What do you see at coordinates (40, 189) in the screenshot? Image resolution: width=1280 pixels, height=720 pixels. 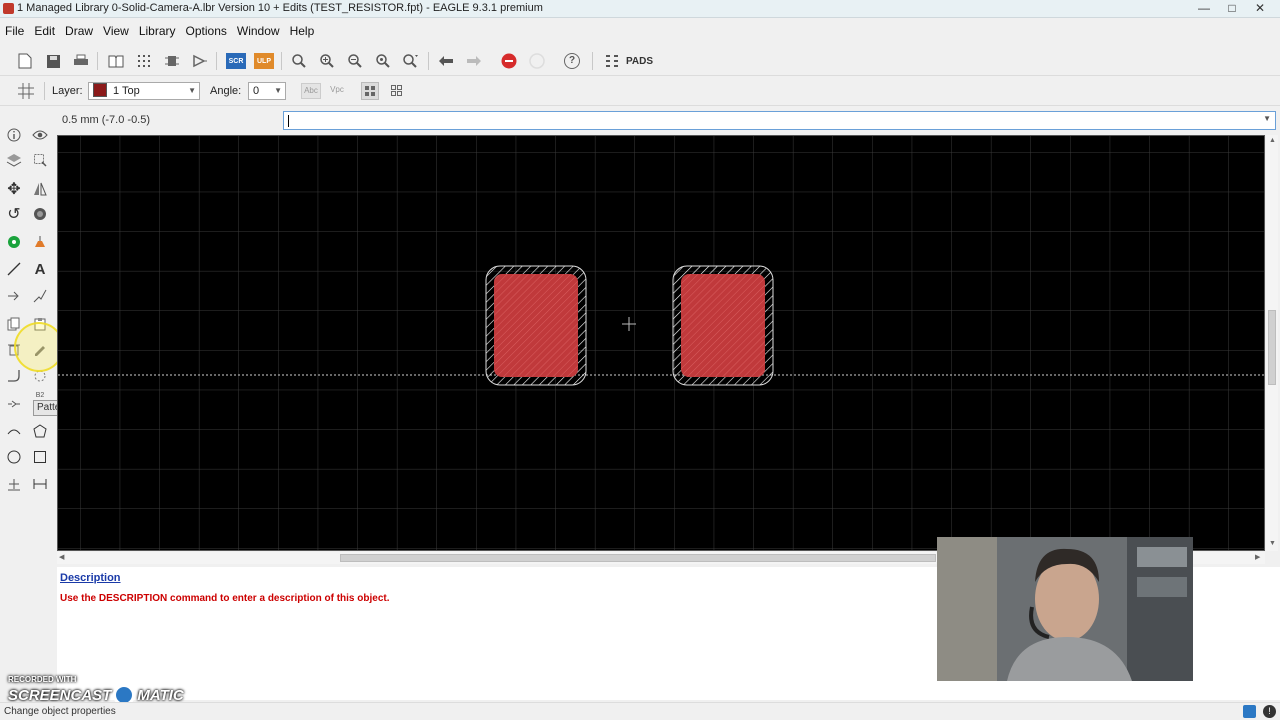 I see `mirror-icon` at bounding box center [40, 189].